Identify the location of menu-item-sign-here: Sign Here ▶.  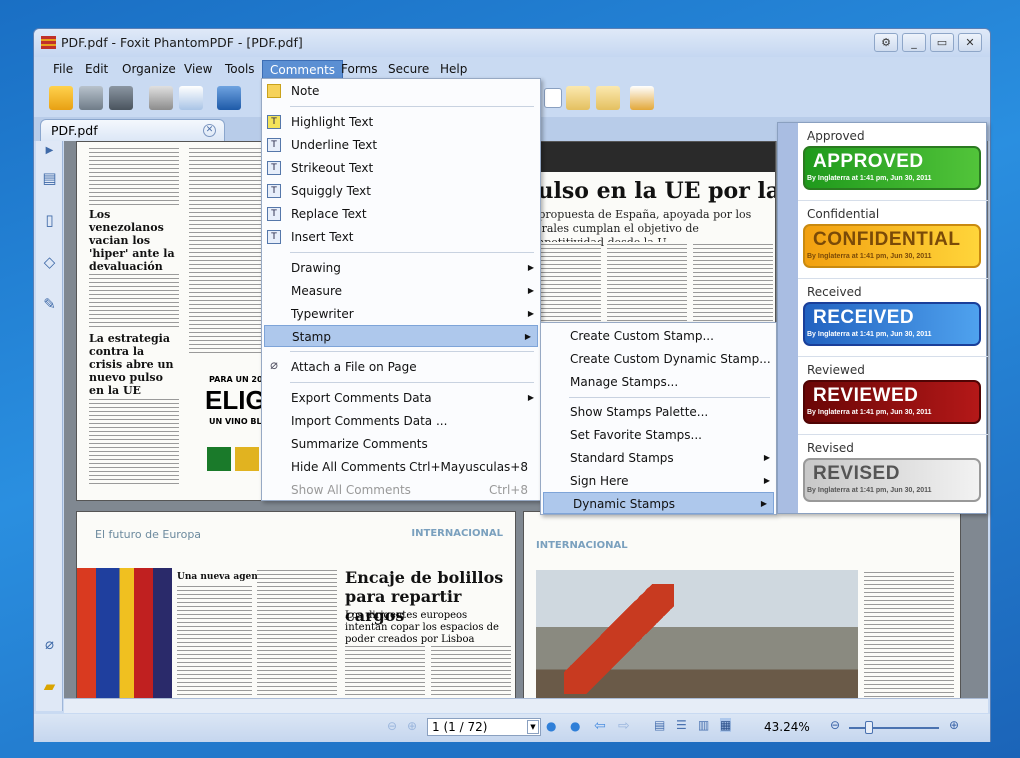
(658, 481).